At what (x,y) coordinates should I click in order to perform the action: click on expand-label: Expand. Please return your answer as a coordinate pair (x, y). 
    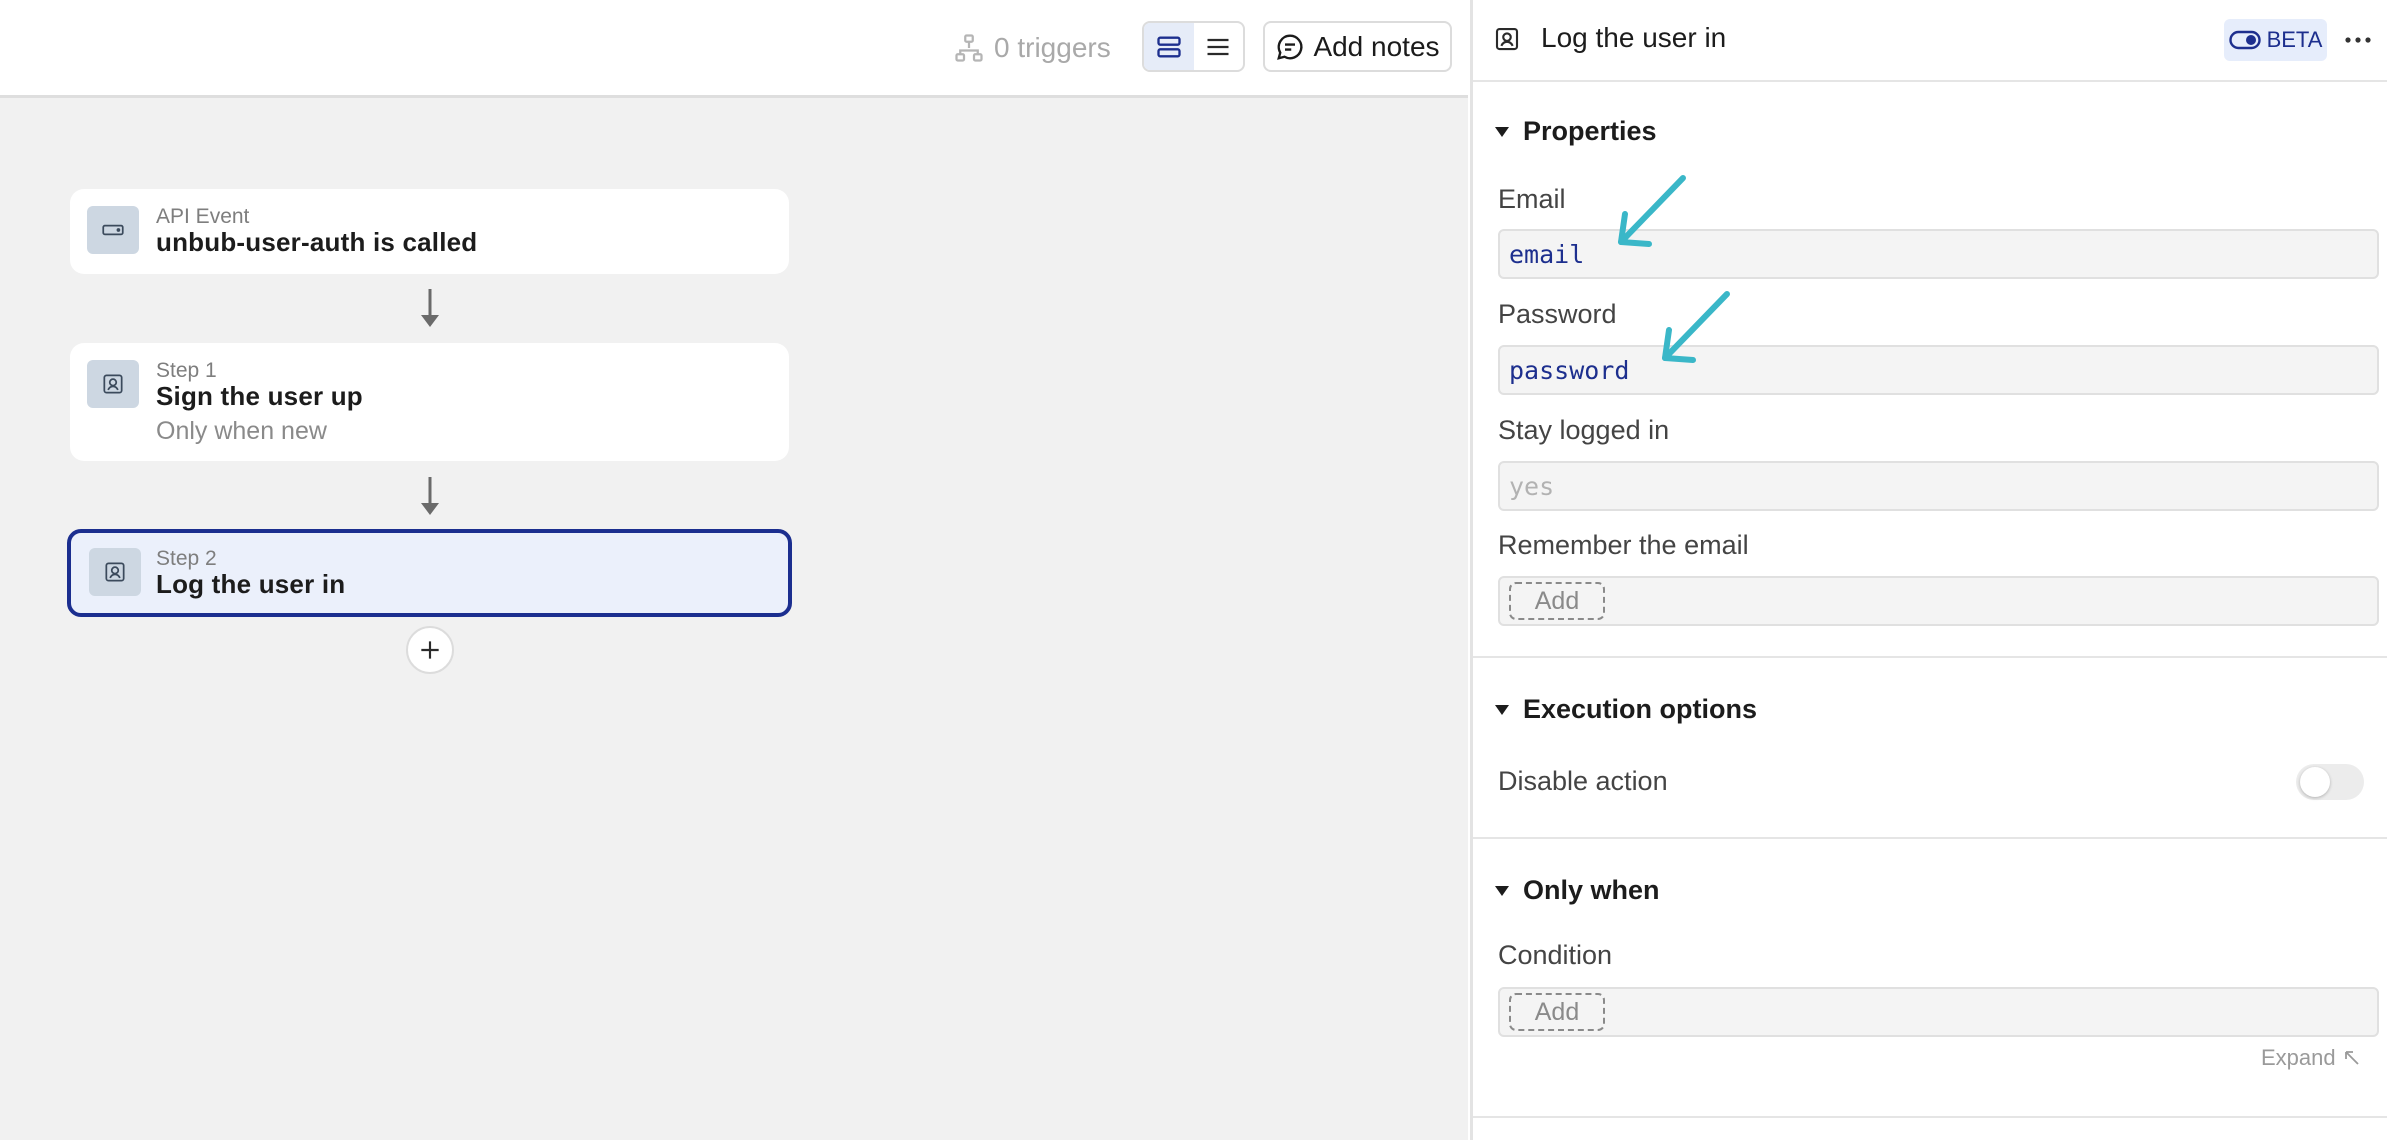
    Looking at the image, I should click on (2298, 1057).